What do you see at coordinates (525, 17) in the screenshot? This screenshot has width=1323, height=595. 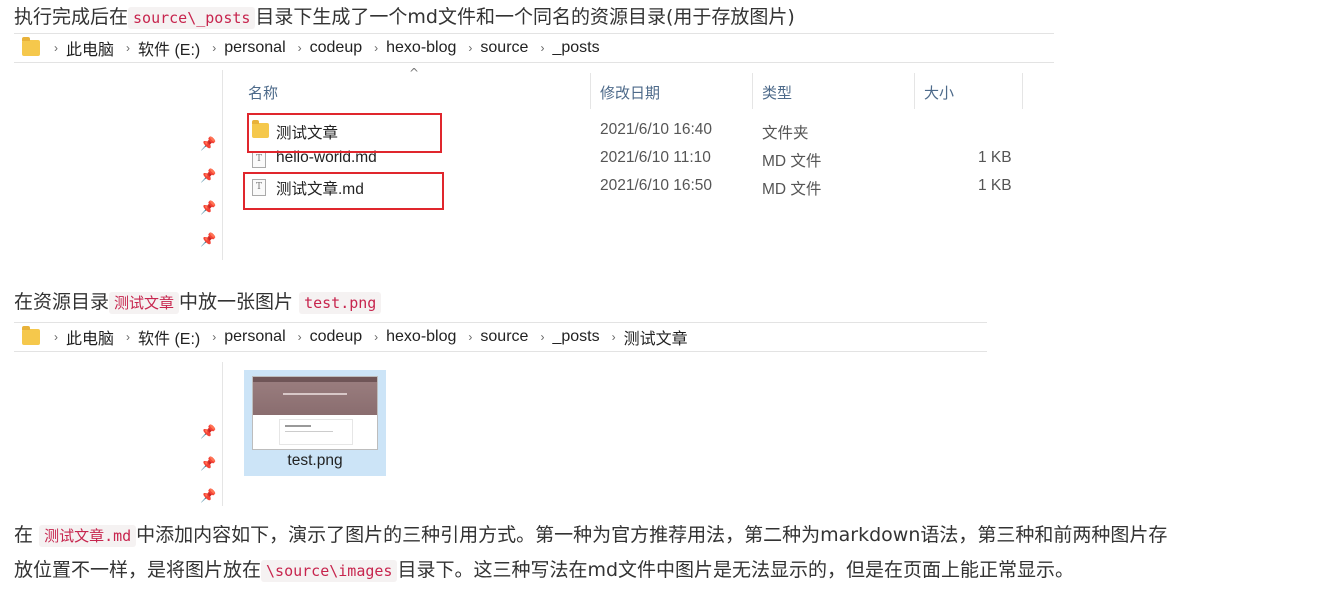 I see `paragraph-text: 目录下生成了一个md文件和一个同名的资源目录(用于存放图片)` at bounding box center [525, 17].